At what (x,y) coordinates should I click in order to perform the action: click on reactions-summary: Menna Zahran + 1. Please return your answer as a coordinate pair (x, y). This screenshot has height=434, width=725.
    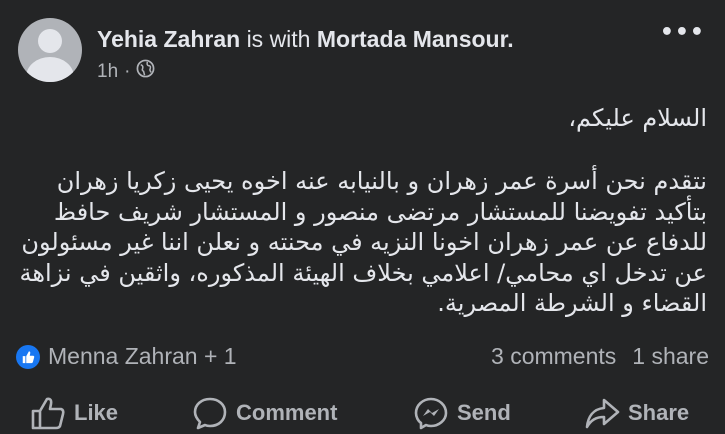
    Looking at the image, I should click on (126, 356).